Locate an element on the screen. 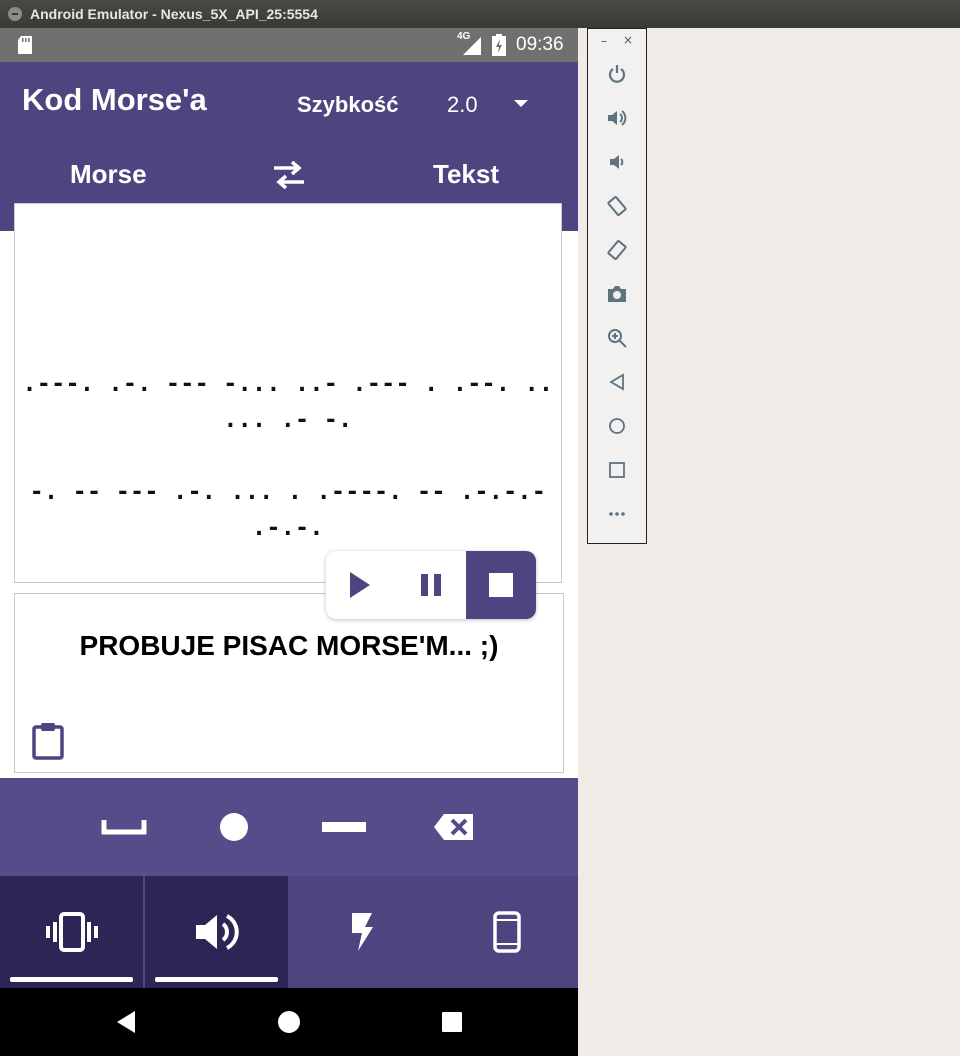 This screenshot has width=960, height=1056. output-modes is located at coordinates (289, 932).